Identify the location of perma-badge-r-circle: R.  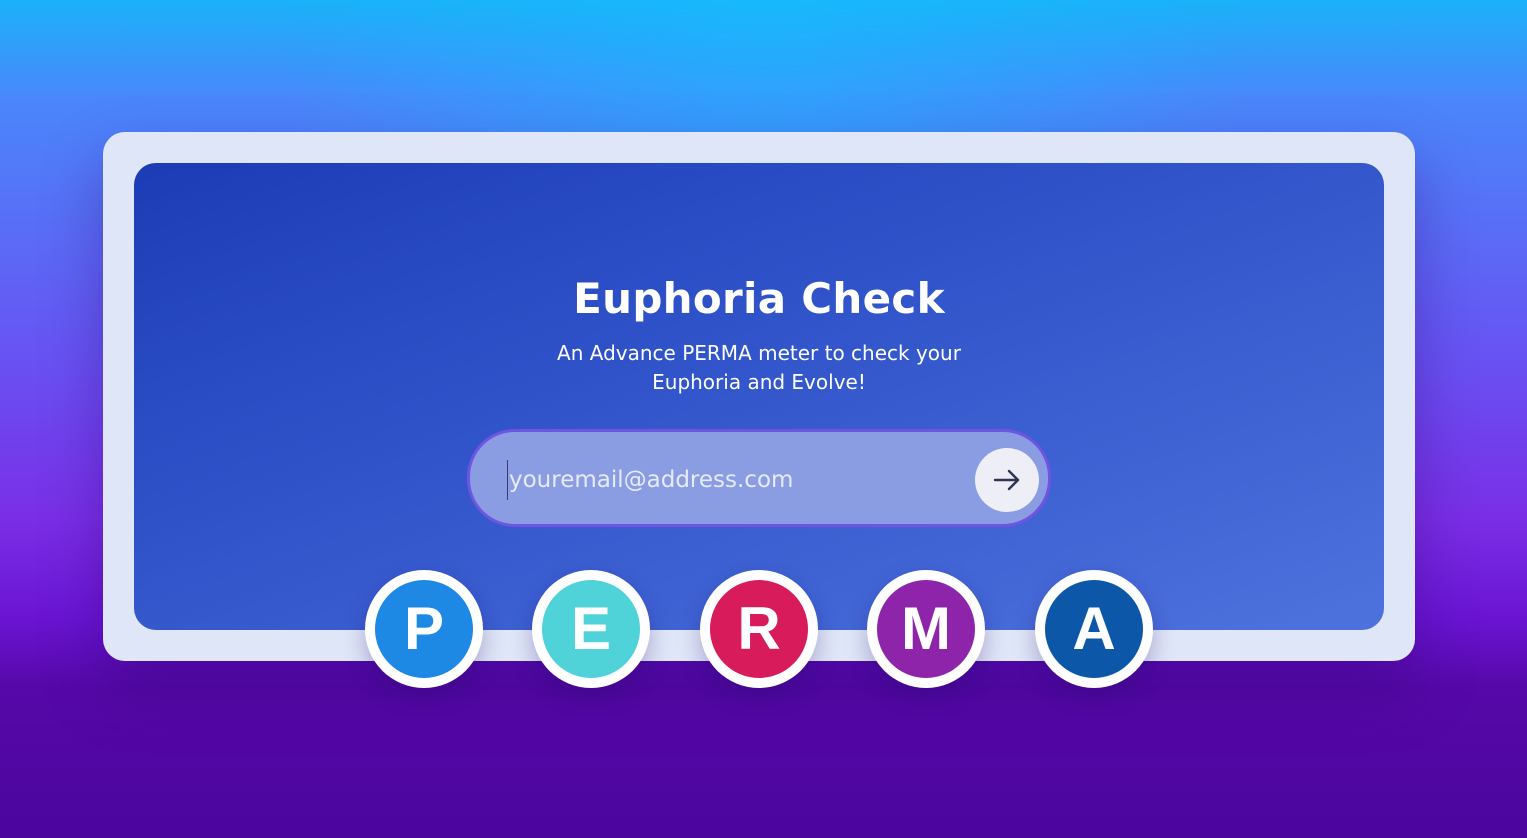
(759, 629).